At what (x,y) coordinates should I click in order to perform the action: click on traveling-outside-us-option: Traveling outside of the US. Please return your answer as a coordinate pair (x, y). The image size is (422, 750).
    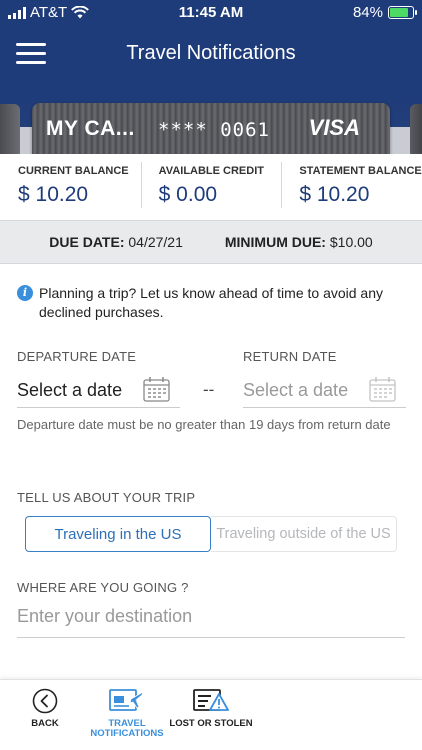
    Looking at the image, I should click on (304, 534).